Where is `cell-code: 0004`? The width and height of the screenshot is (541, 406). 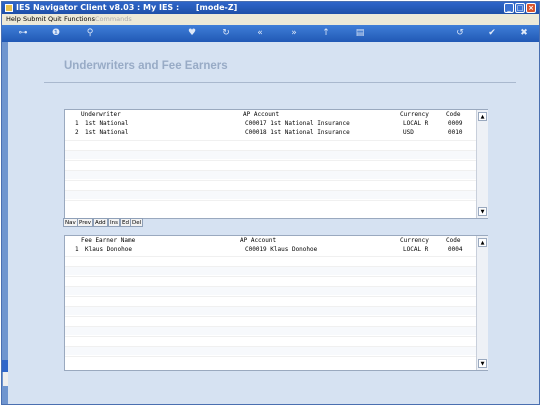 cell-code: 0004 is located at coordinates (455, 249).